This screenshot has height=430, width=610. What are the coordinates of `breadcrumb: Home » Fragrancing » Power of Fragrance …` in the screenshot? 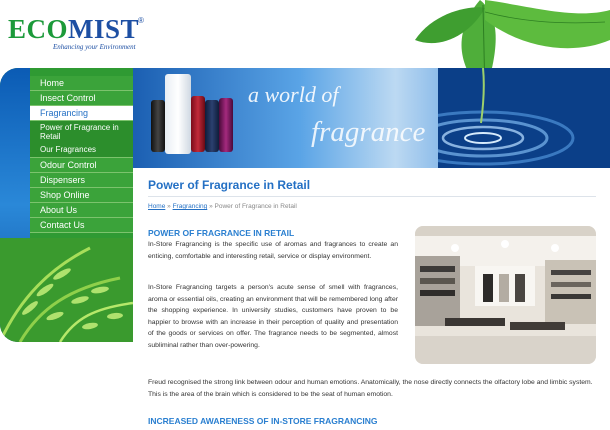 It's located at (222, 206).